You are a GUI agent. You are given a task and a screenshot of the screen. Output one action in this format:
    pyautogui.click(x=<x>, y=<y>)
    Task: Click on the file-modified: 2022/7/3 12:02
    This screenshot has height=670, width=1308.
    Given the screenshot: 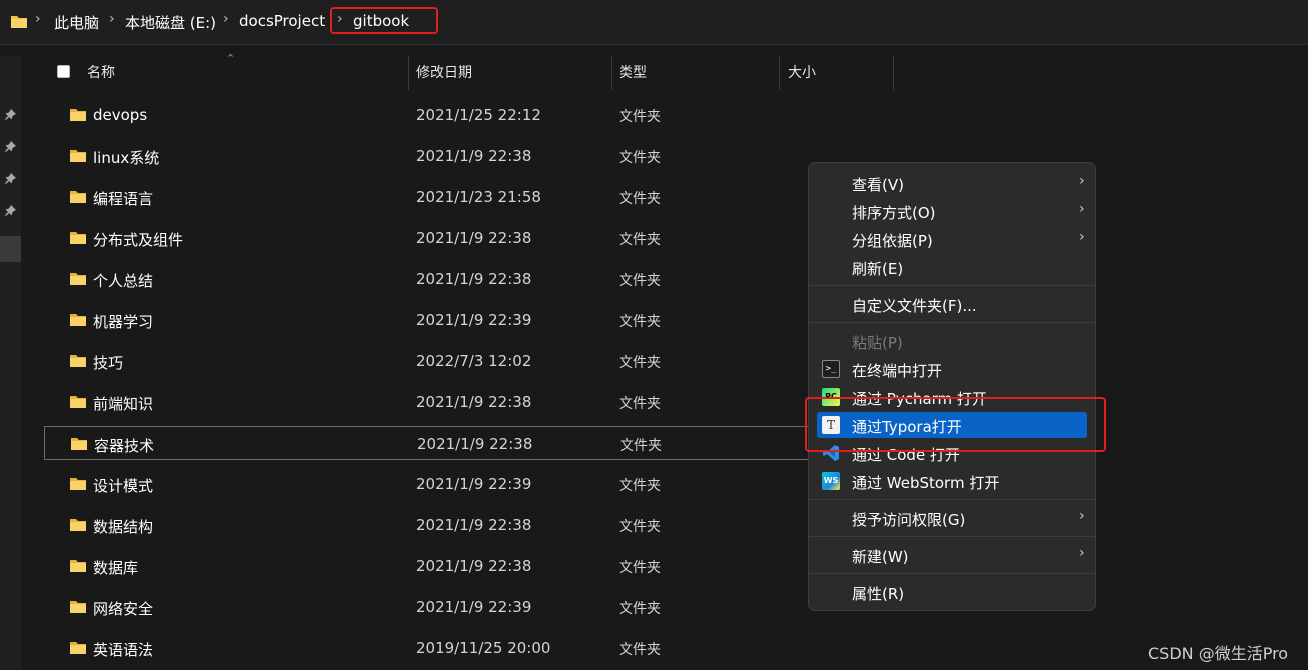 What is the action you would take?
    pyautogui.click(x=474, y=361)
    